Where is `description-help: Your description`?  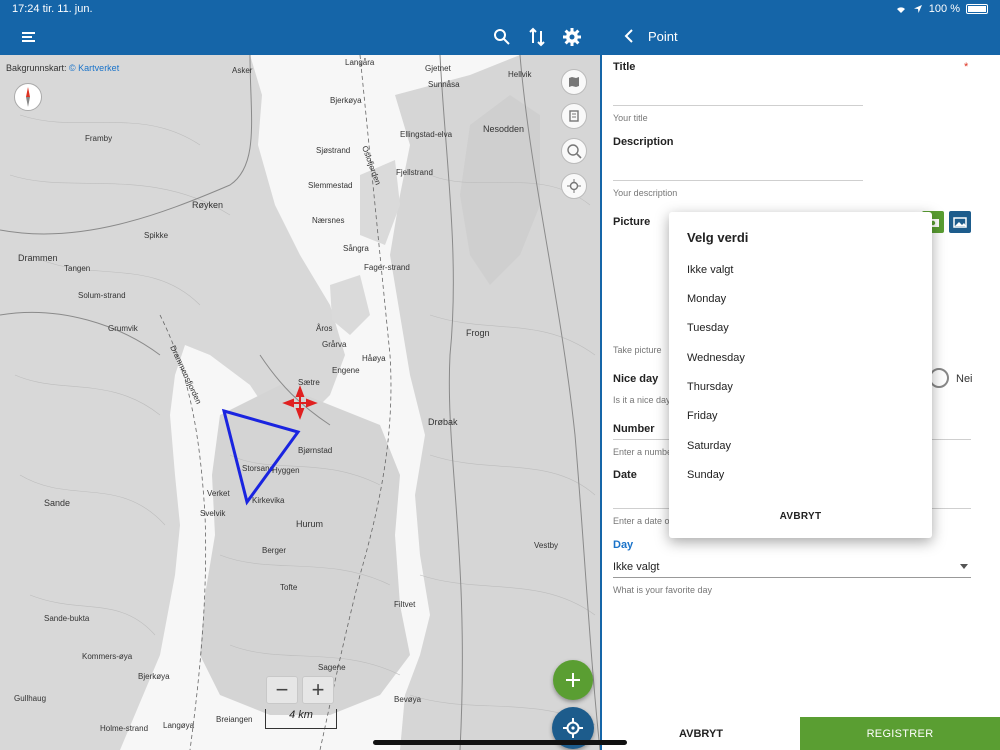
description-help: Your description is located at coordinates (645, 193).